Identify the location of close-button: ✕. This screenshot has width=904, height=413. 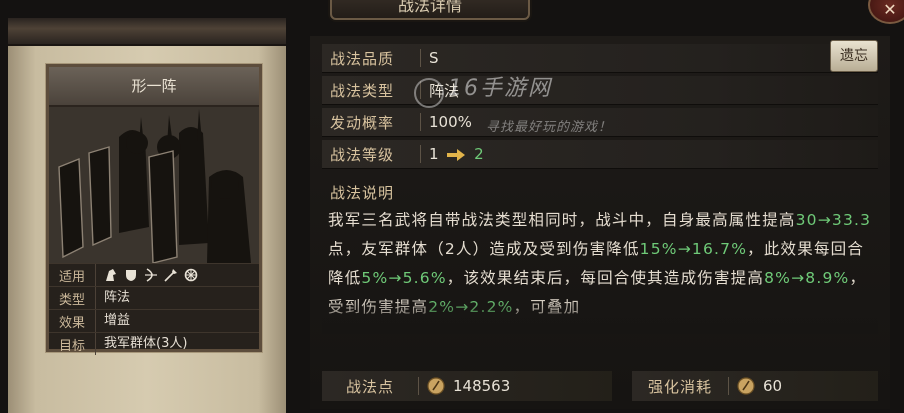
(886, 12).